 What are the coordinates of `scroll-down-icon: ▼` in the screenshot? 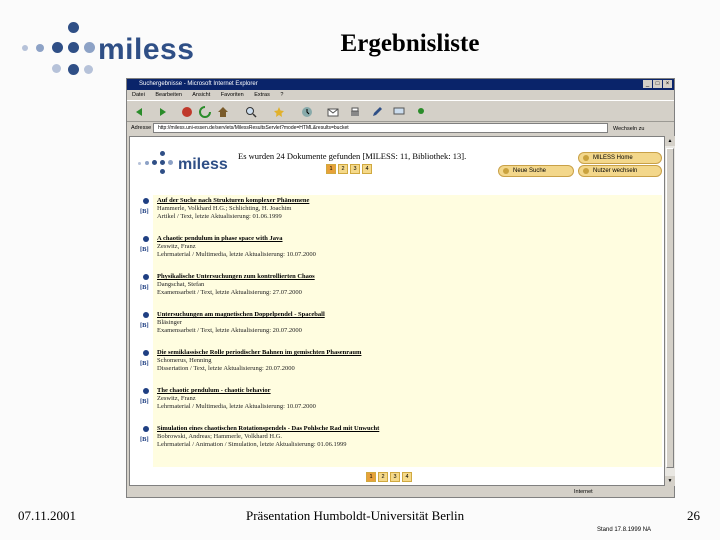 It's located at (670, 481).